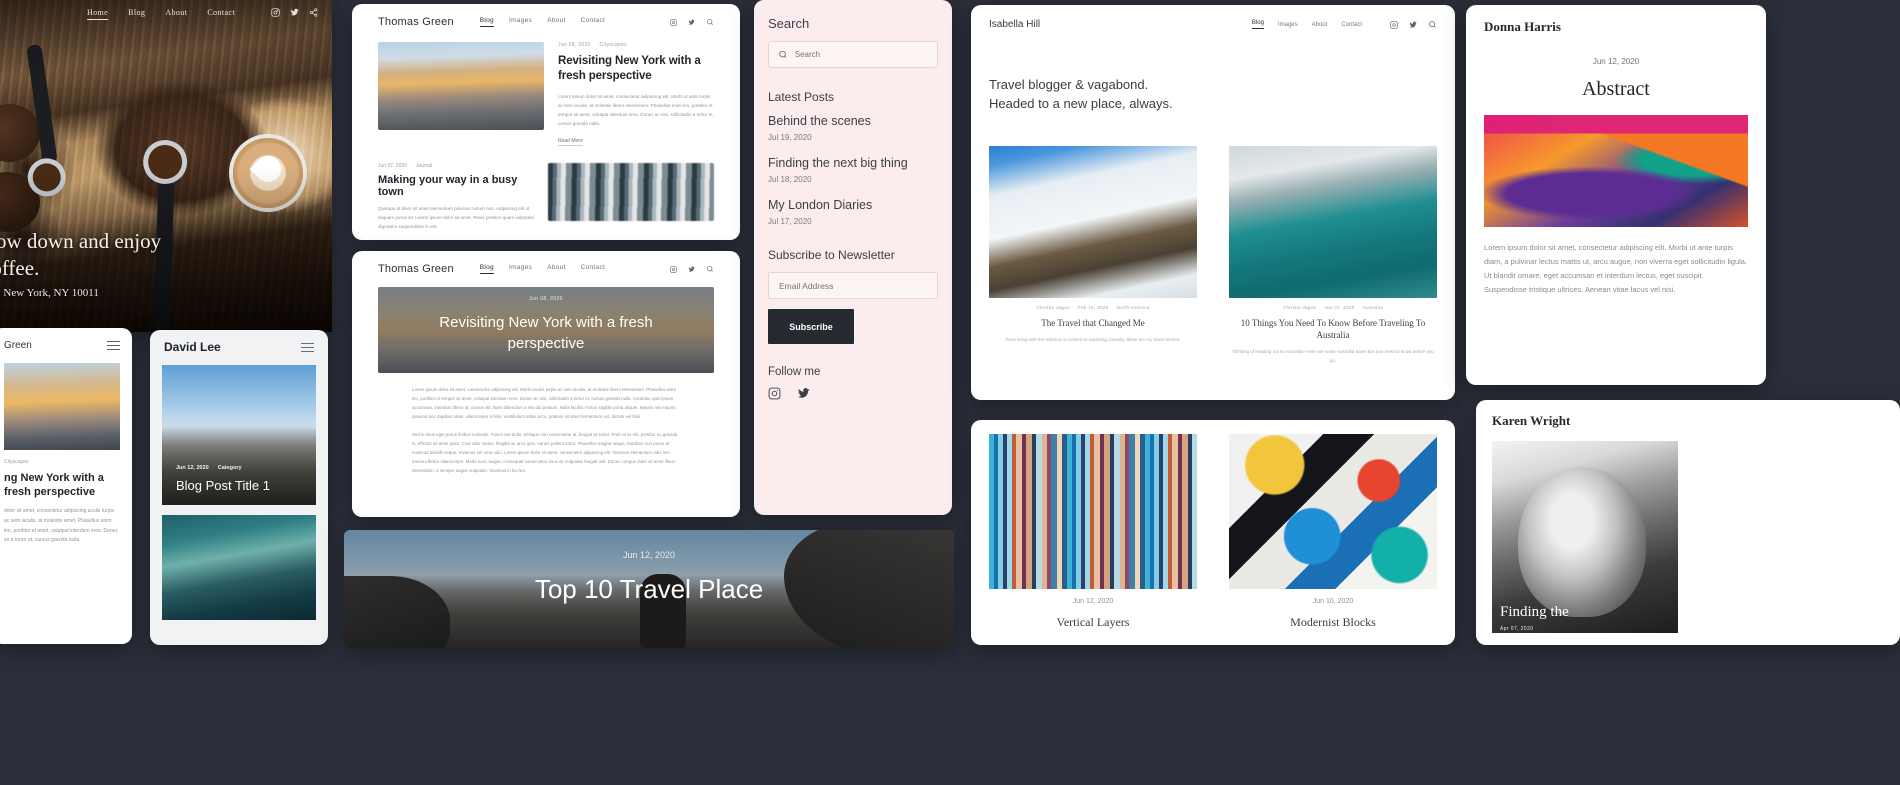 The image size is (1900, 785). Describe the element at coordinates (392, 165) in the screenshot. I see `tg-post-2-date: Jun 07, 2020` at that location.